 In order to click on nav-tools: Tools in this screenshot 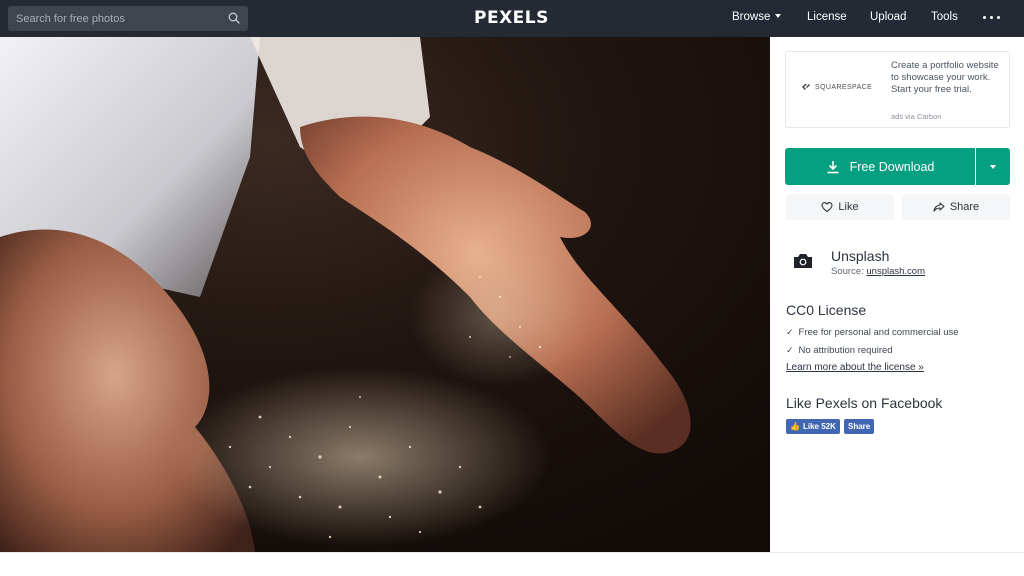, I will do `click(944, 17)`.